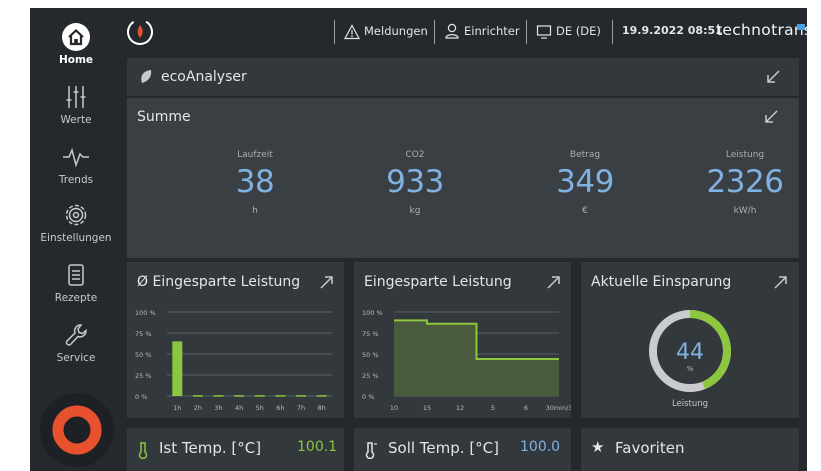  What do you see at coordinates (352, 32) in the screenshot?
I see `warning-icon` at bounding box center [352, 32].